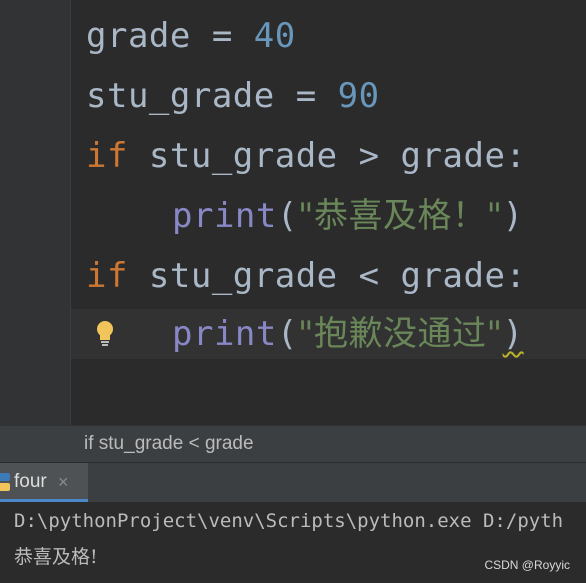 The image size is (586, 583). Describe the element at coordinates (30, 481) in the screenshot. I see `tab-label: four` at that location.